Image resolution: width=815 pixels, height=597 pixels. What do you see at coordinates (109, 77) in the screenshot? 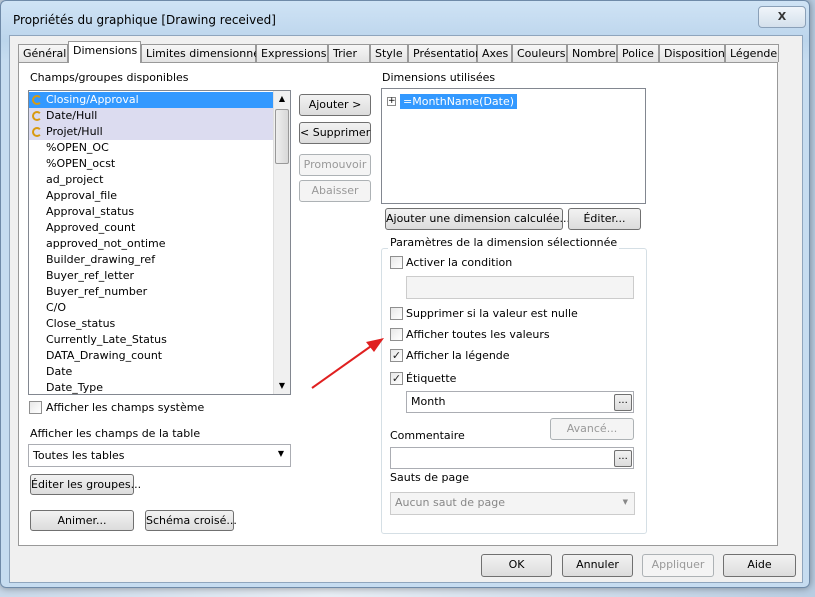
I see `available-label: Champs/groupes disponibles` at bounding box center [109, 77].